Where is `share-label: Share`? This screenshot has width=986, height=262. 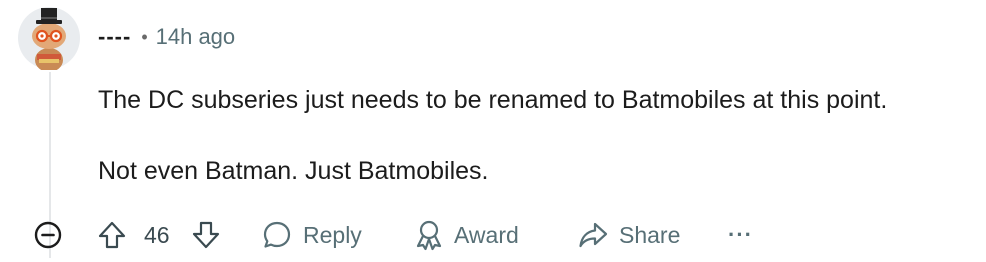 share-label: Share is located at coordinates (650, 234).